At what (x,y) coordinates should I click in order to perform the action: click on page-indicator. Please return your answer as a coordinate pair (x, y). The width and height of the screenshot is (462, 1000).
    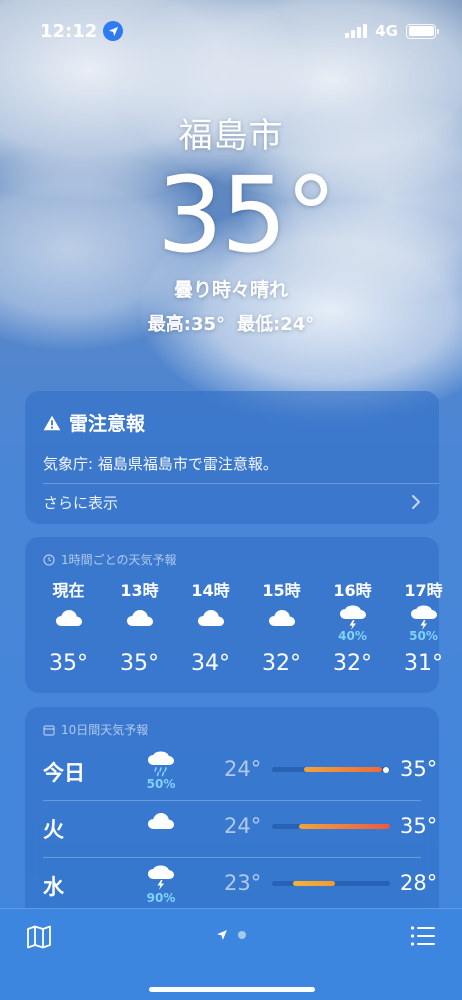
    Looking at the image, I should click on (231, 935).